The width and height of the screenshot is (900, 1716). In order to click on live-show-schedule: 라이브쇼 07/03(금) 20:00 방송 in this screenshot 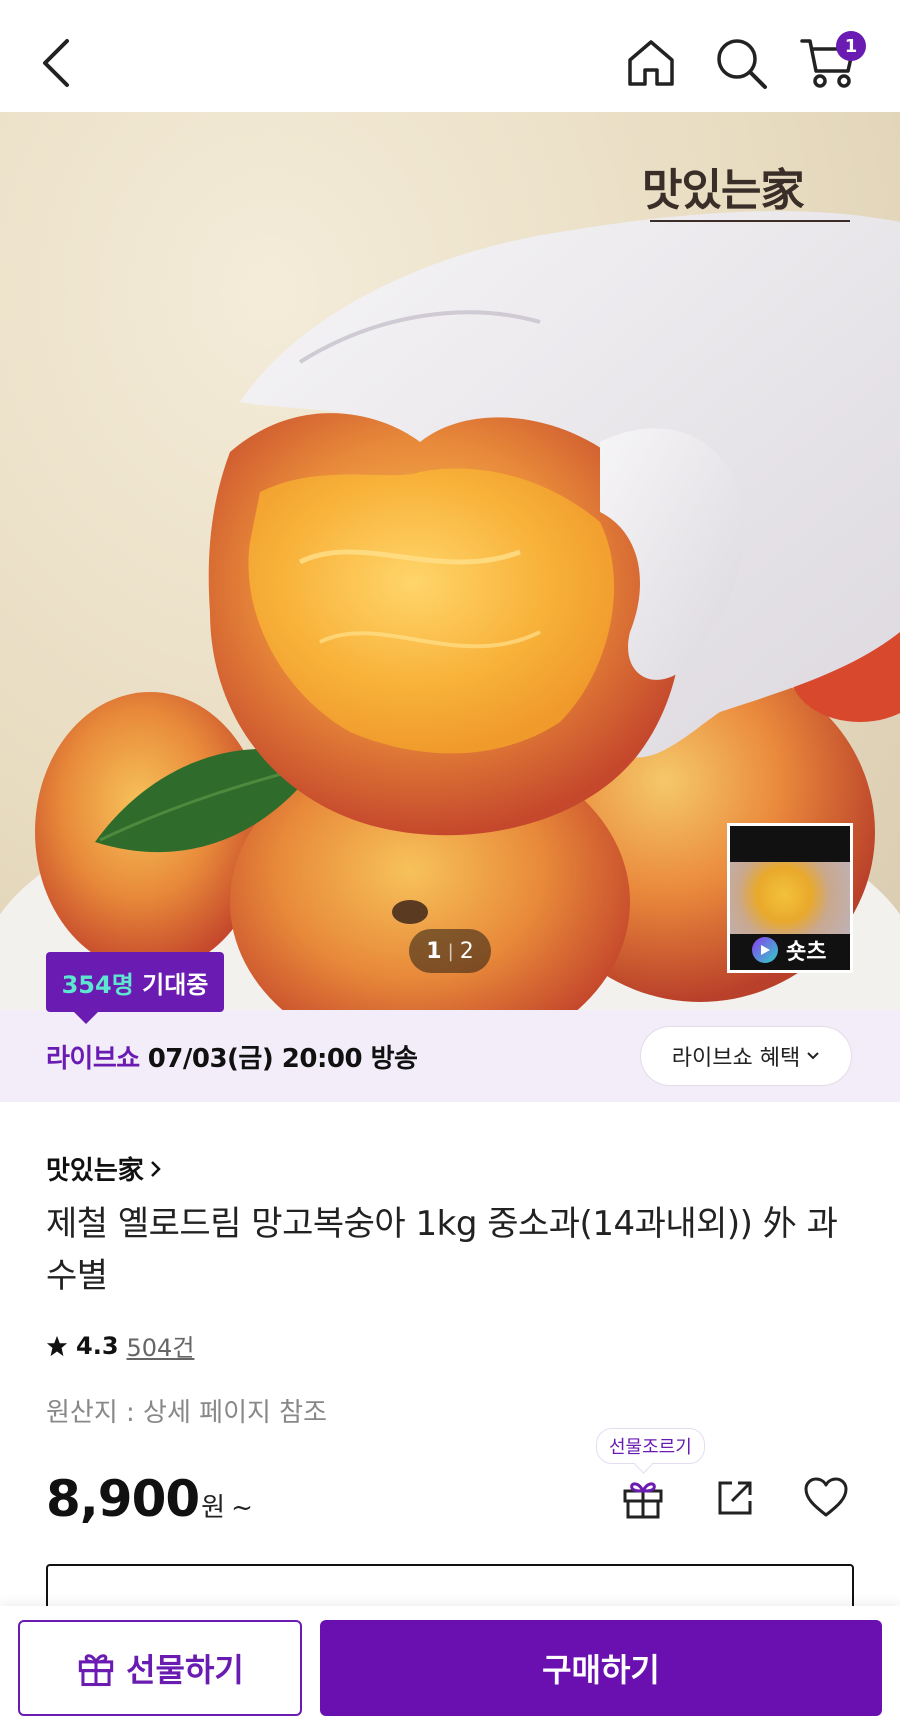, I will do `click(232, 1056)`.